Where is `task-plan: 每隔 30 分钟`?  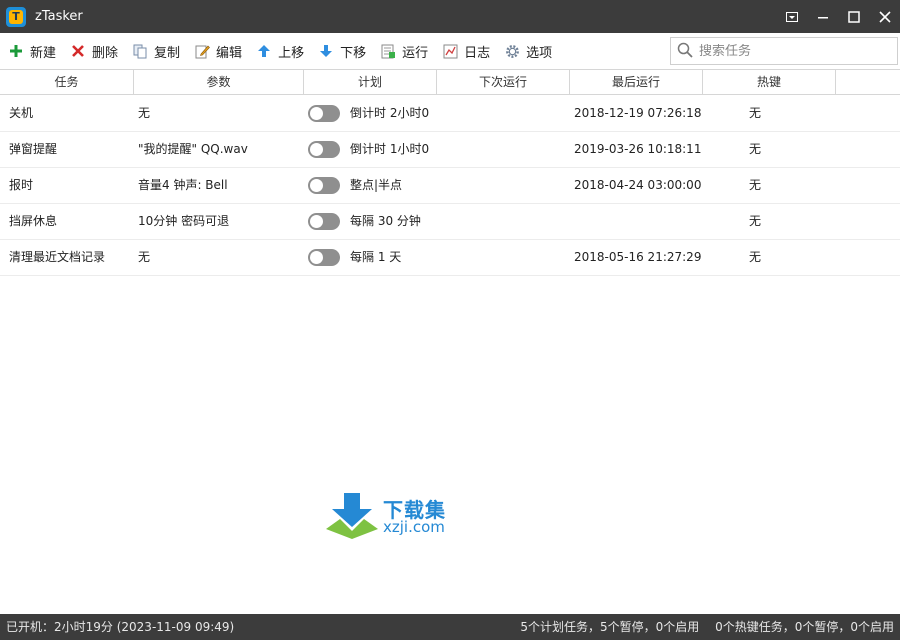 task-plan: 每隔 30 分钟 is located at coordinates (385, 221).